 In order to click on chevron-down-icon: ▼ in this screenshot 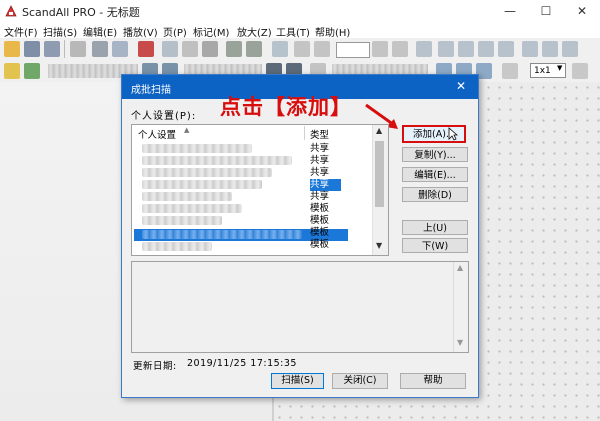, I will do `click(559, 68)`.